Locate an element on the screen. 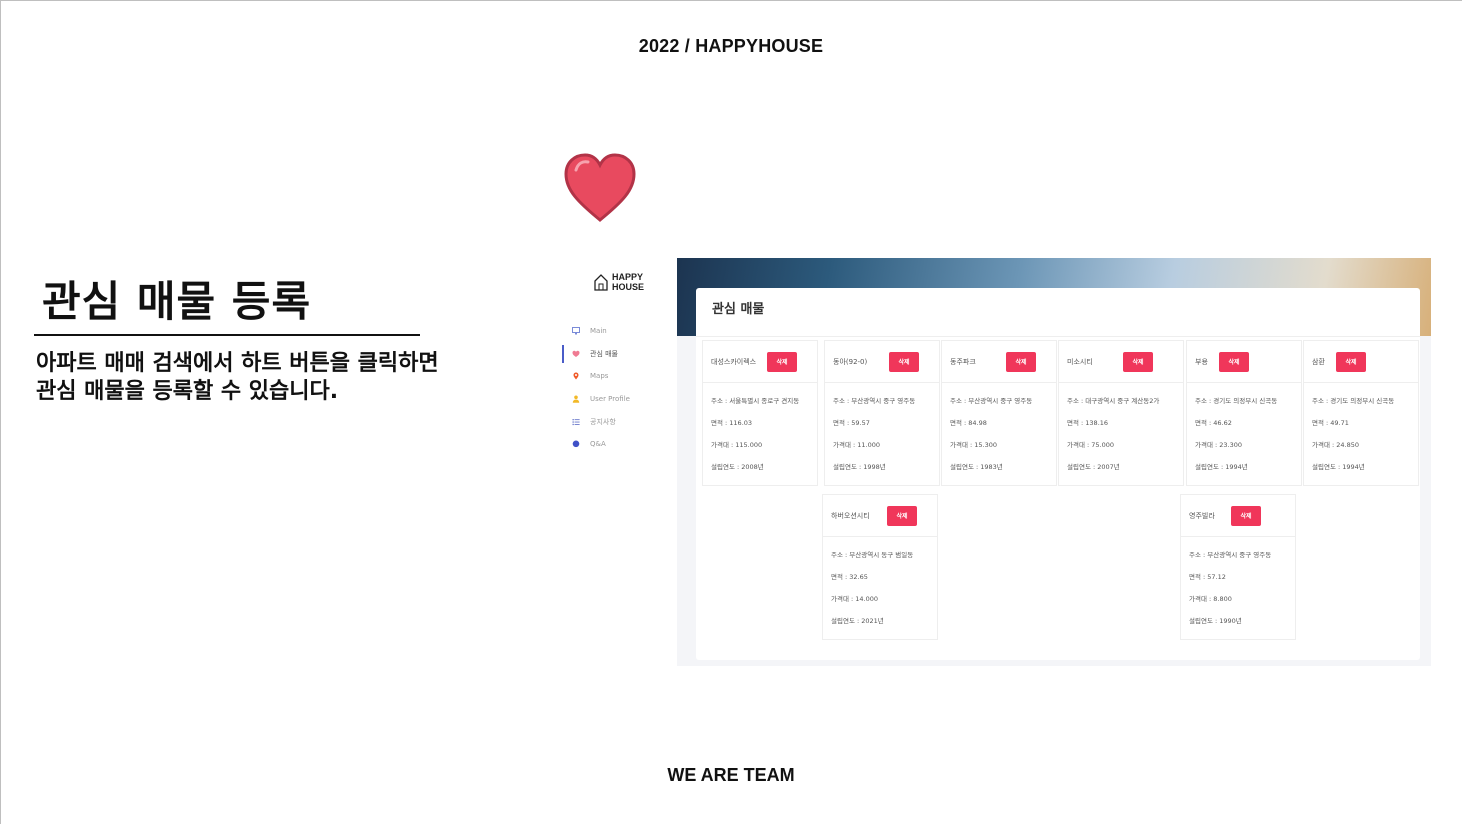 This screenshot has height=824, width=1462. property-name: 미소시티 is located at coordinates (1080, 361).